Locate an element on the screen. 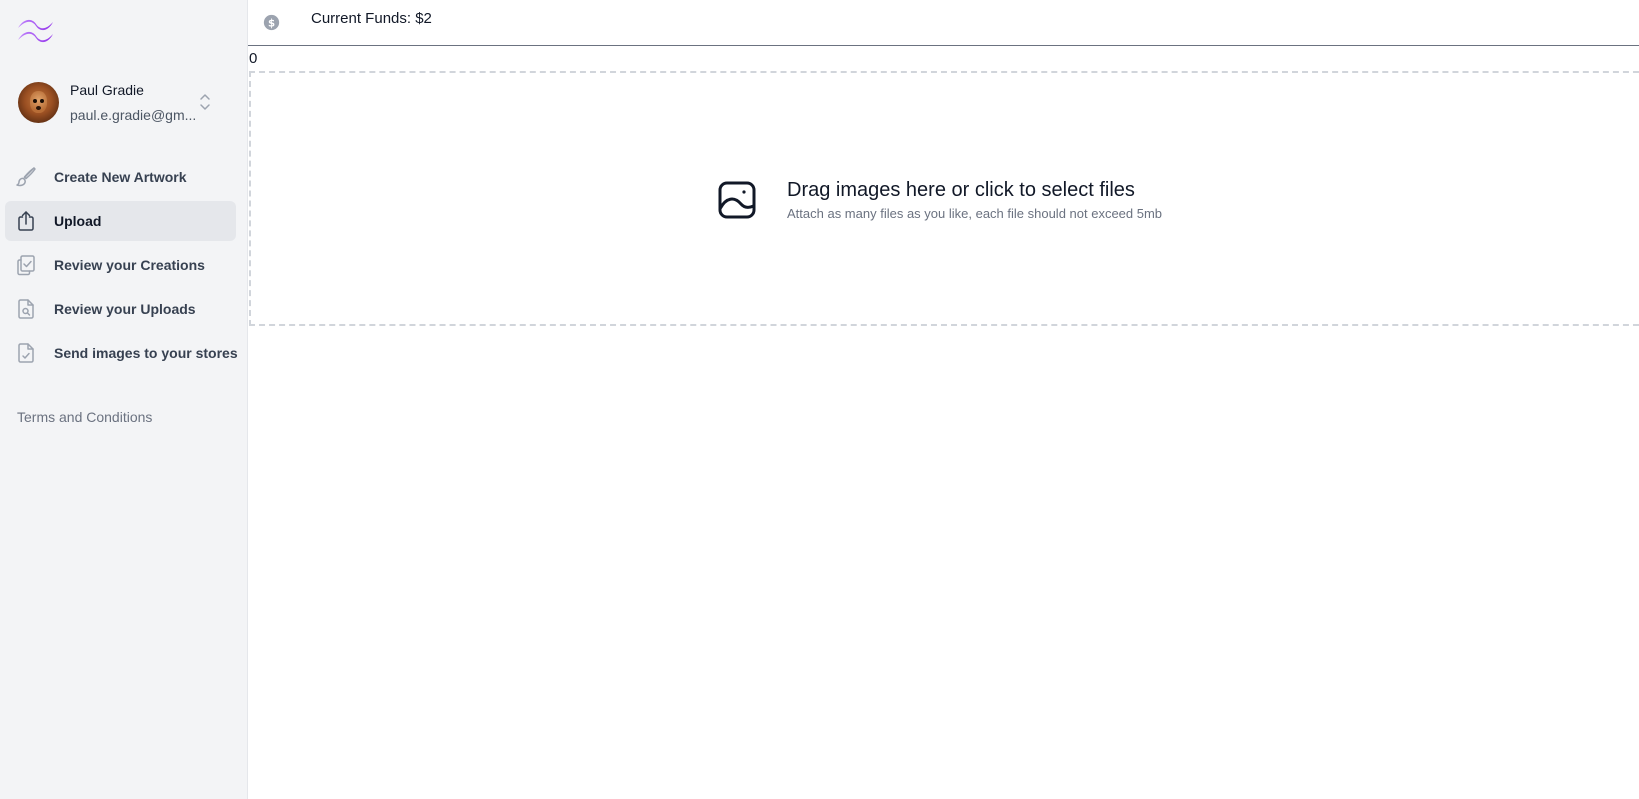 Image resolution: width=1639 pixels, height=799 pixels. sidebar-item-send-images: Send images to your stores is located at coordinates (121, 353).